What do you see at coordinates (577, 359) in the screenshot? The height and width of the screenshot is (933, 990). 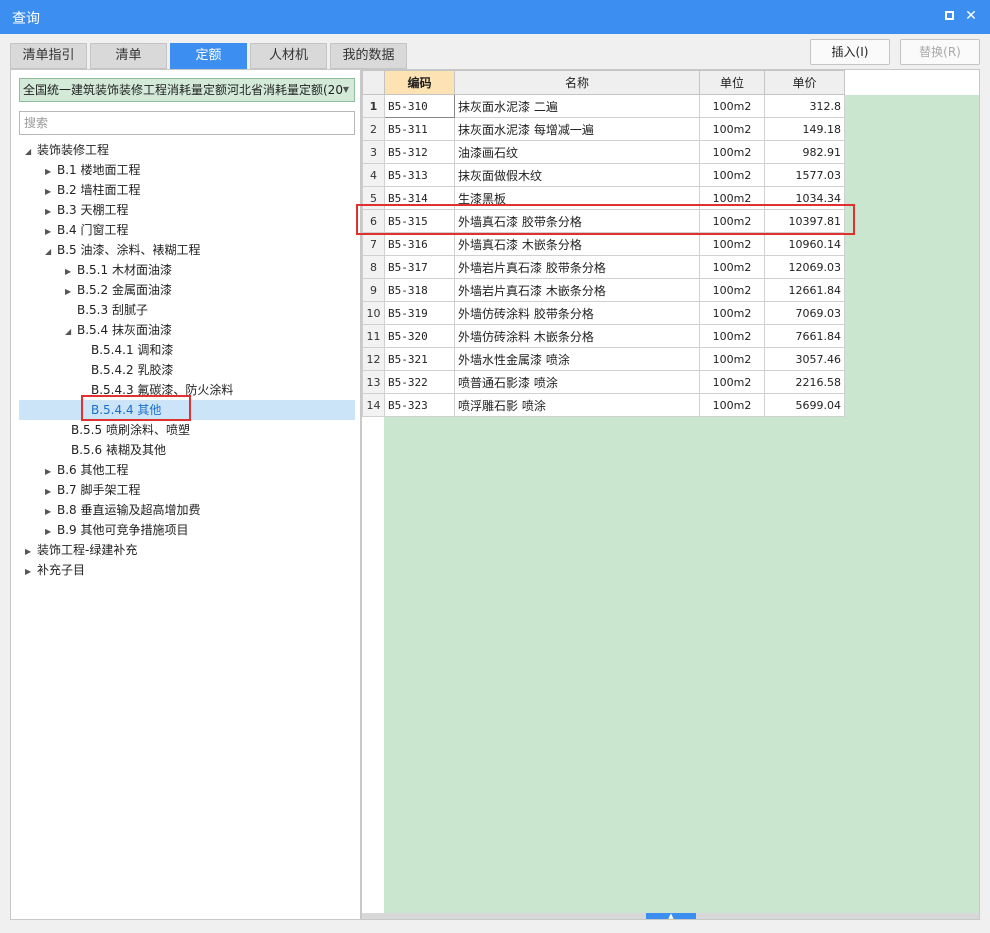 I see `cell-name: 外墙水性金属漆 喷涂` at bounding box center [577, 359].